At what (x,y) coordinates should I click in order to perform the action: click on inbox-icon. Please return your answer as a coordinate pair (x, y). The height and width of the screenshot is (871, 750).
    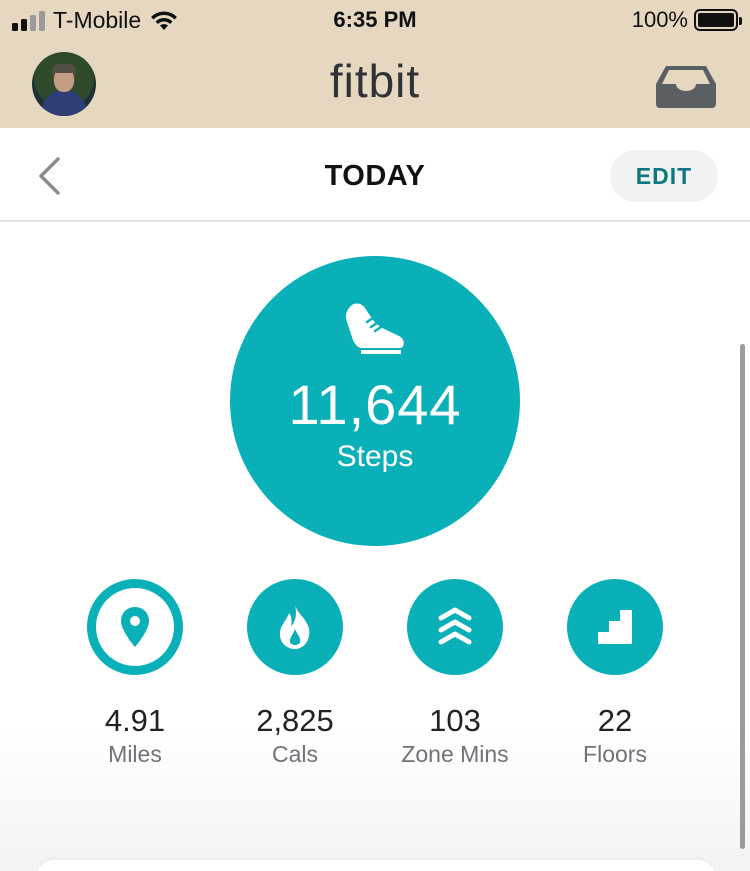
    Looking at the image, I should click on (686, 86).